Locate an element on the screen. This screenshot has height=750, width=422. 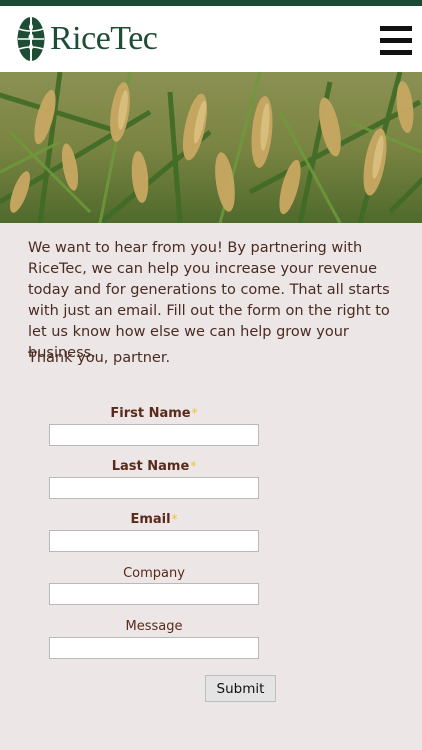
ricetec-logo: RiceTec is located at coordinates (87, 39).